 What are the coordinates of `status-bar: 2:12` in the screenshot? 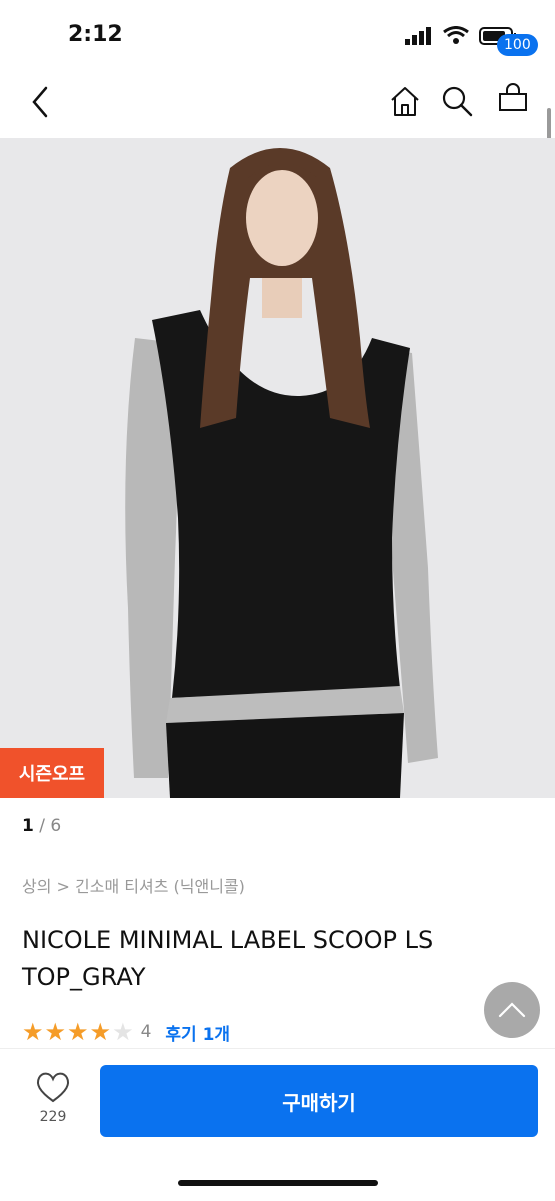 It's located at (277, 35).